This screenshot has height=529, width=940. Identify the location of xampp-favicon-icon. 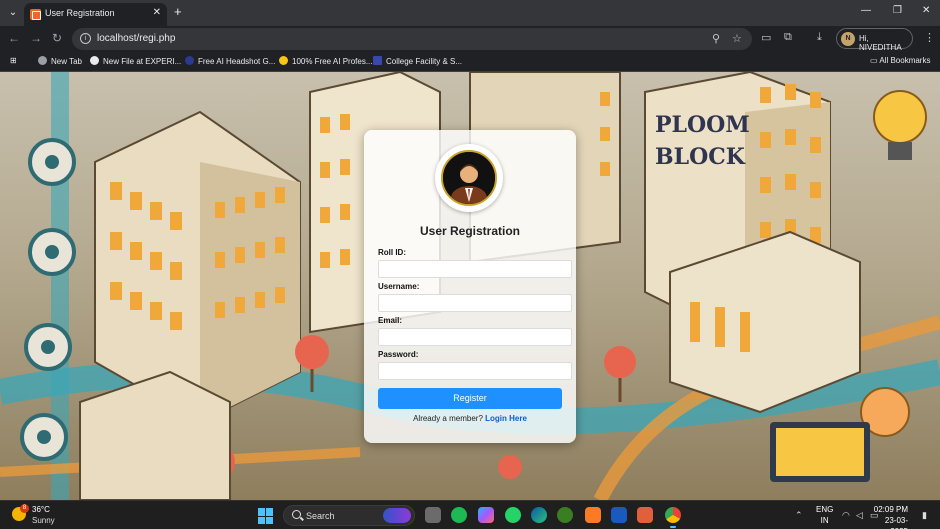
(35, 14).